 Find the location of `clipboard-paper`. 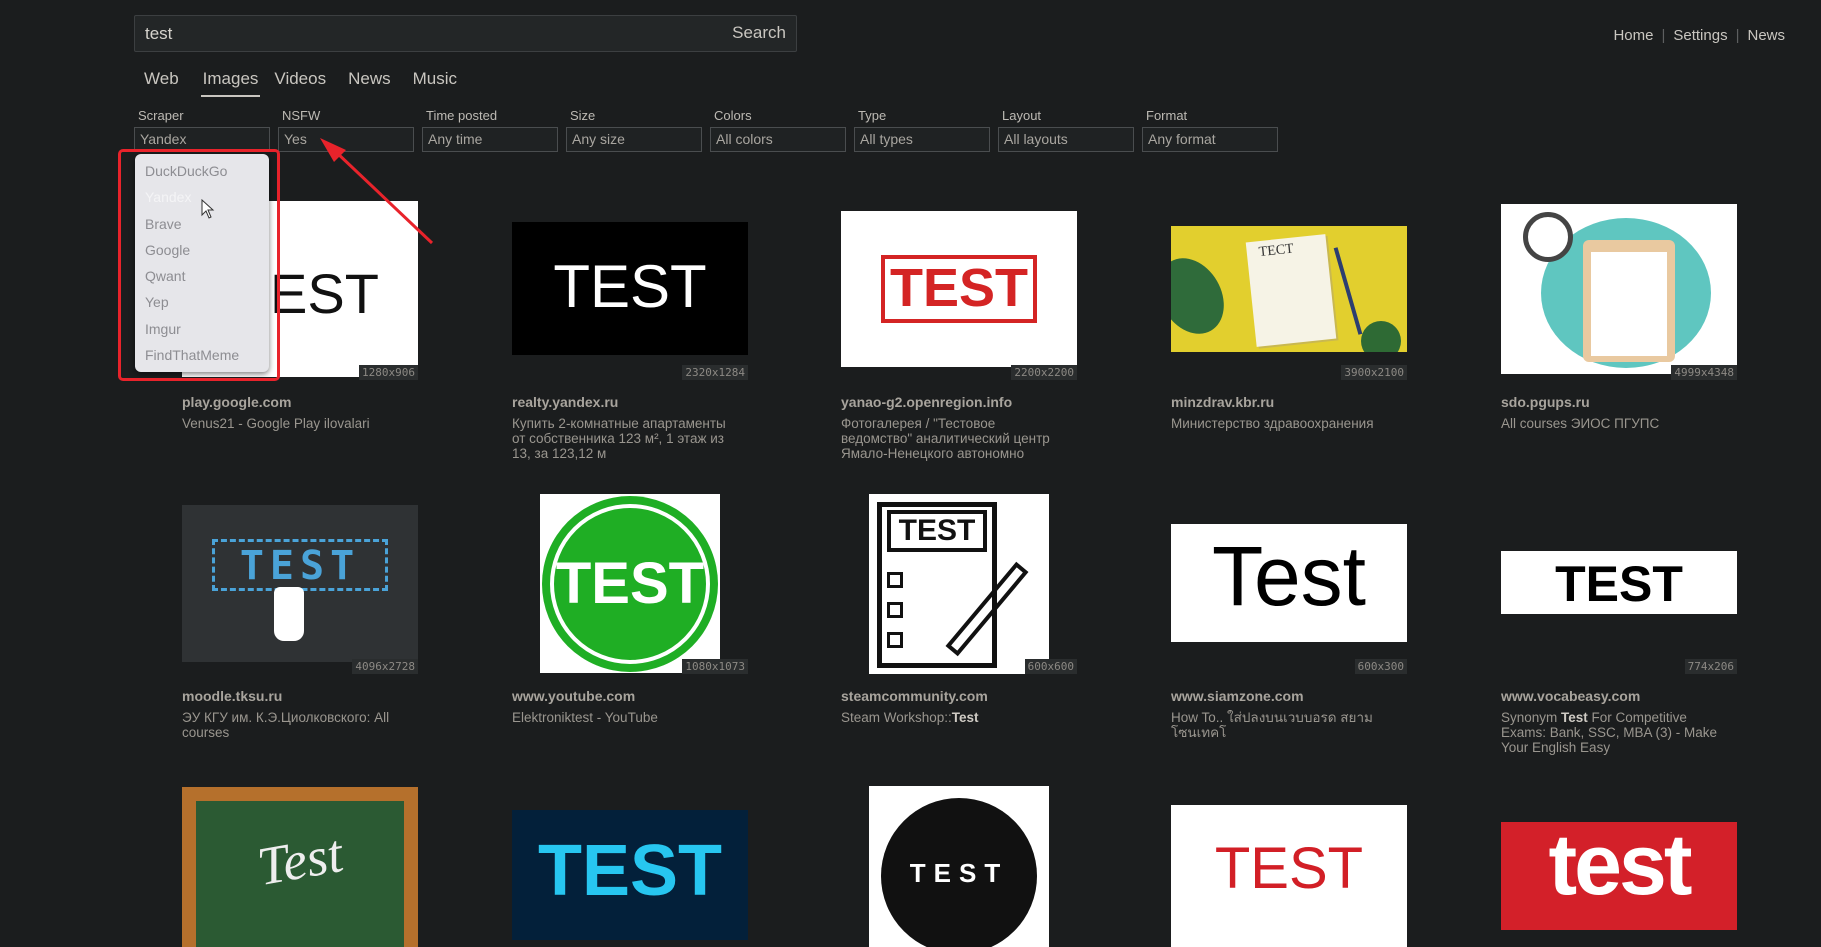

clipboard-paper is located at coordinates (1629, 304).